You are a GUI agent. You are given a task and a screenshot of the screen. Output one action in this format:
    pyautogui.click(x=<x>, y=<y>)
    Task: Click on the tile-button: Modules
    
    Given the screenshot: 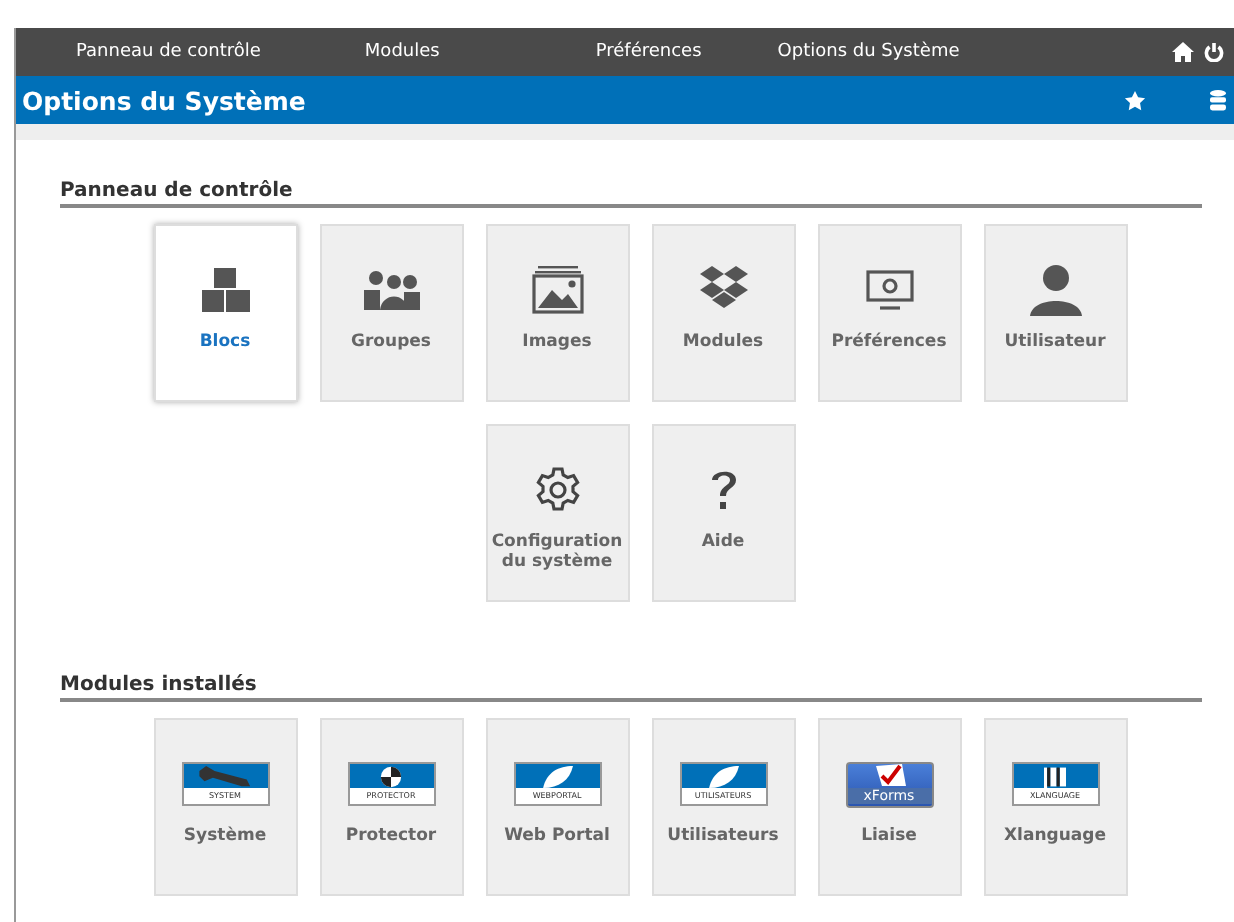 What is the action you would take?
    pyautogui.click(x=723, y=313)
    